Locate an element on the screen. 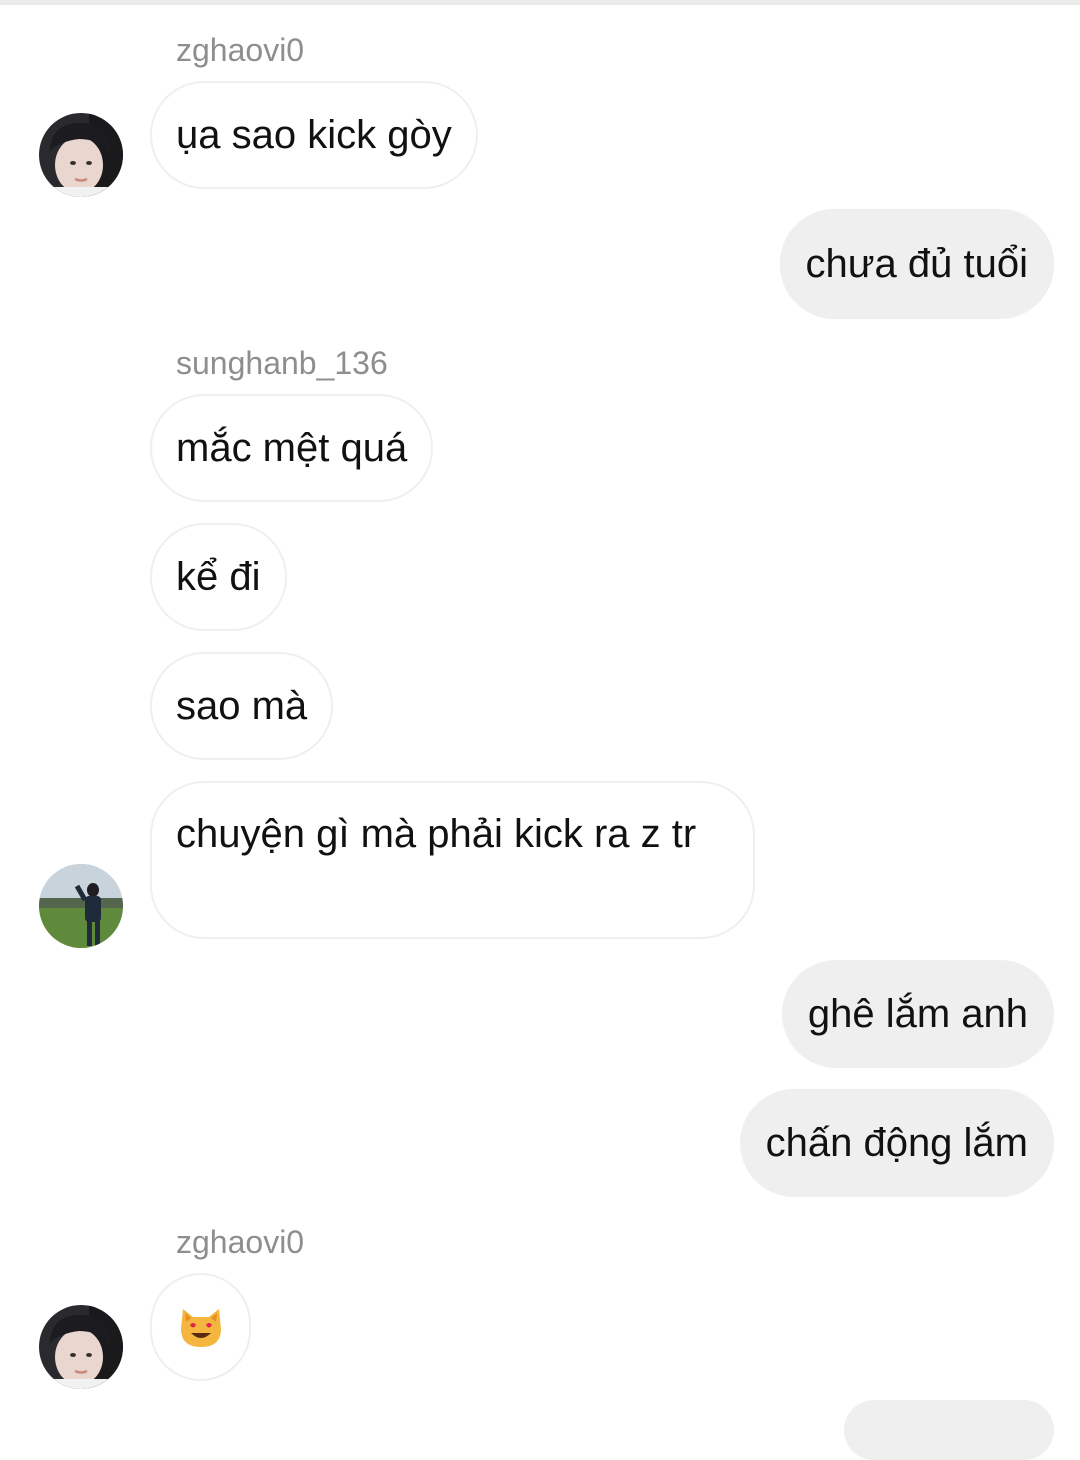  sender-name: sunghanb_136 is located at coordinates (282, 363).